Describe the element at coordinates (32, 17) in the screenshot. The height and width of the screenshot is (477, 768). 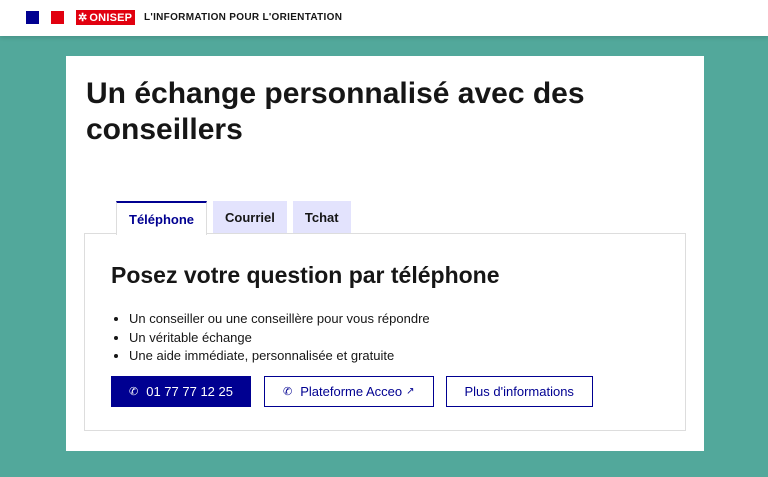
I see `flag-blue-band` at that location.